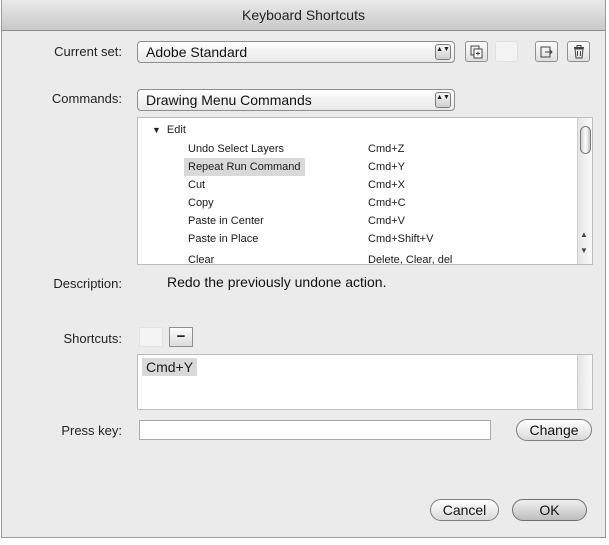 The width and height of the screenshot is (609, 545). I want to click on command-name: Copy, so click(201, 203).